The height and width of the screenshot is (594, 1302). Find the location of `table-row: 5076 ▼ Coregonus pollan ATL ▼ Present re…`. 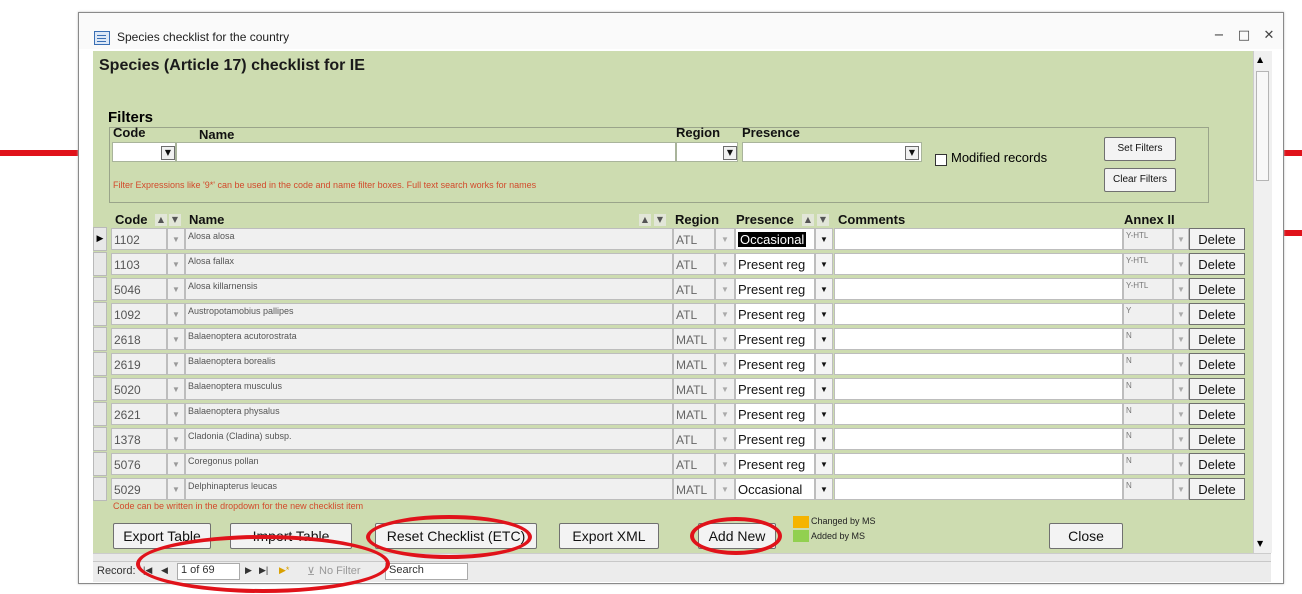

table-row: 5076 ▼ Coregonus pollan ATL ▼ Present re… is located at coordinates (673, 464).